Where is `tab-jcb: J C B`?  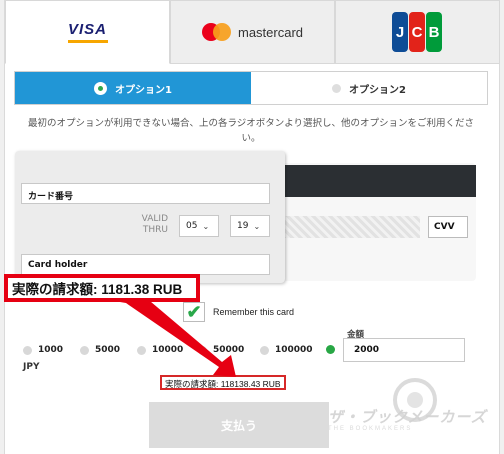 tab-jcb: J C B is located at coordinates (417, 32).